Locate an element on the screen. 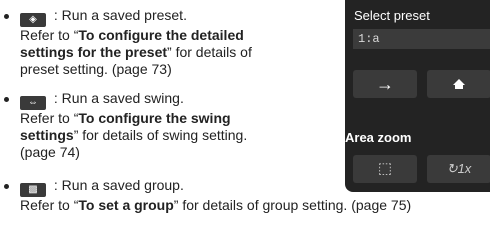  ref-page: (page 74) is located at coordinates (50, 152).